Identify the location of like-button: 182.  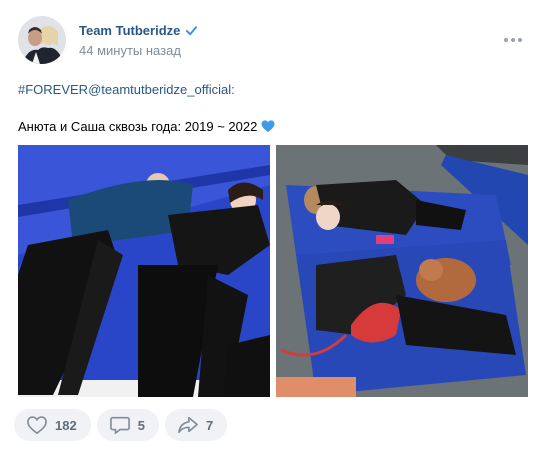
(52, 425).